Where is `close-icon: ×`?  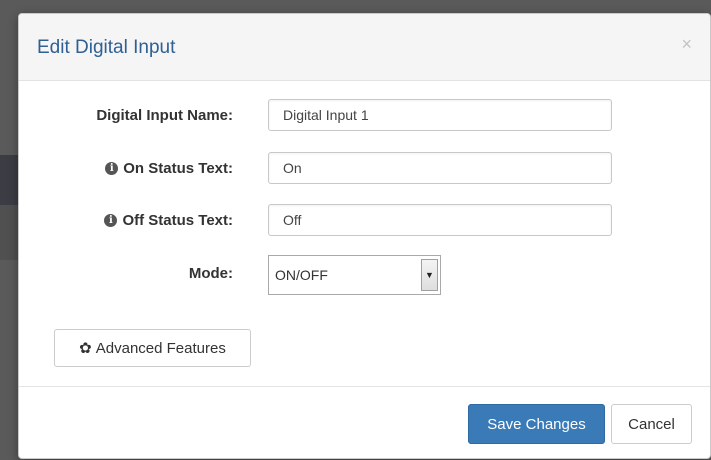 close-icon: × is located at coordinates (686, 44).